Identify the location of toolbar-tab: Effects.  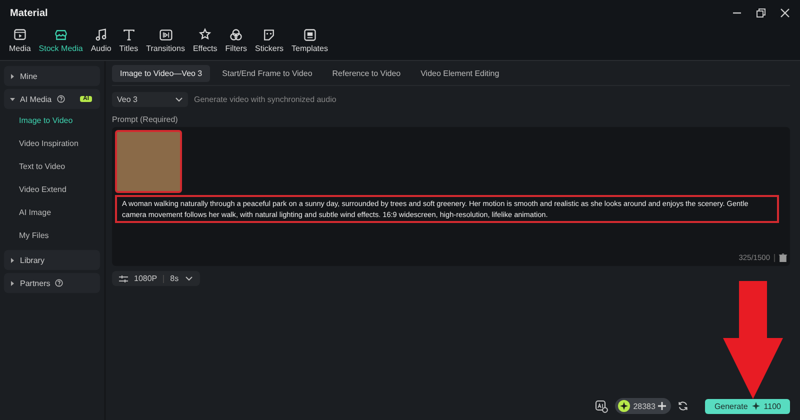
(205, 40).